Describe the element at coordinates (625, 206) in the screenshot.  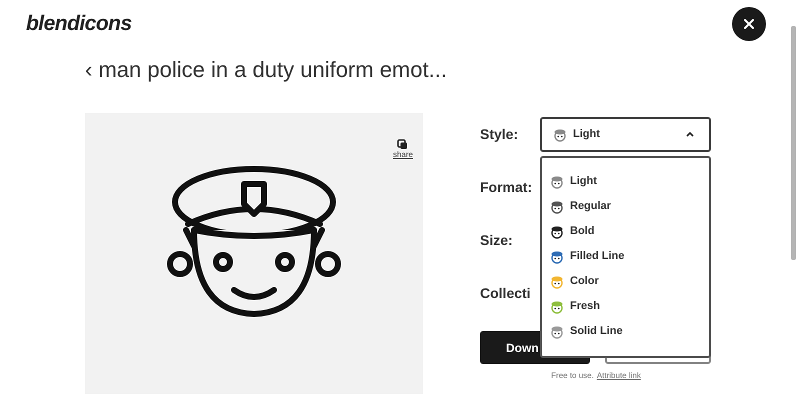
I see `dropdown-option: Regular` at that location.